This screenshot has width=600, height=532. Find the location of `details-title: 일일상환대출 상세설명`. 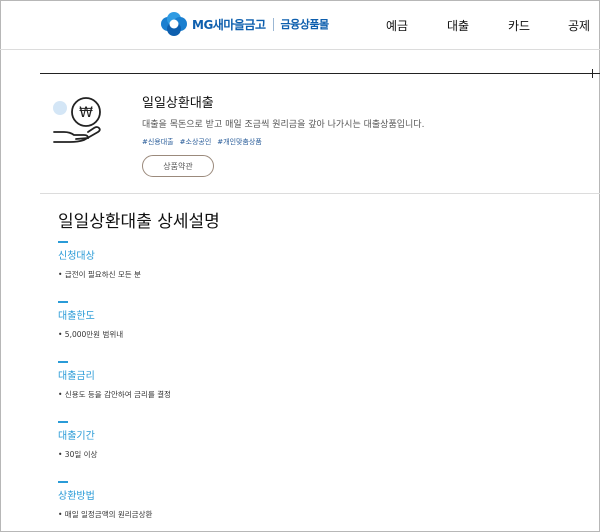

details-title: 일일상환대출 상세설명 is located at coordinates (139, 222).